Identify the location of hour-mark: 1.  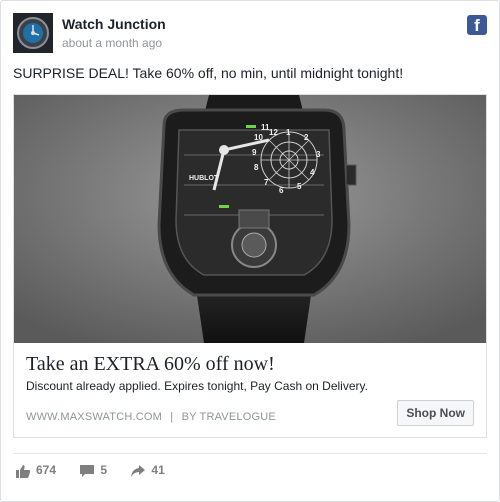
(288, 132).